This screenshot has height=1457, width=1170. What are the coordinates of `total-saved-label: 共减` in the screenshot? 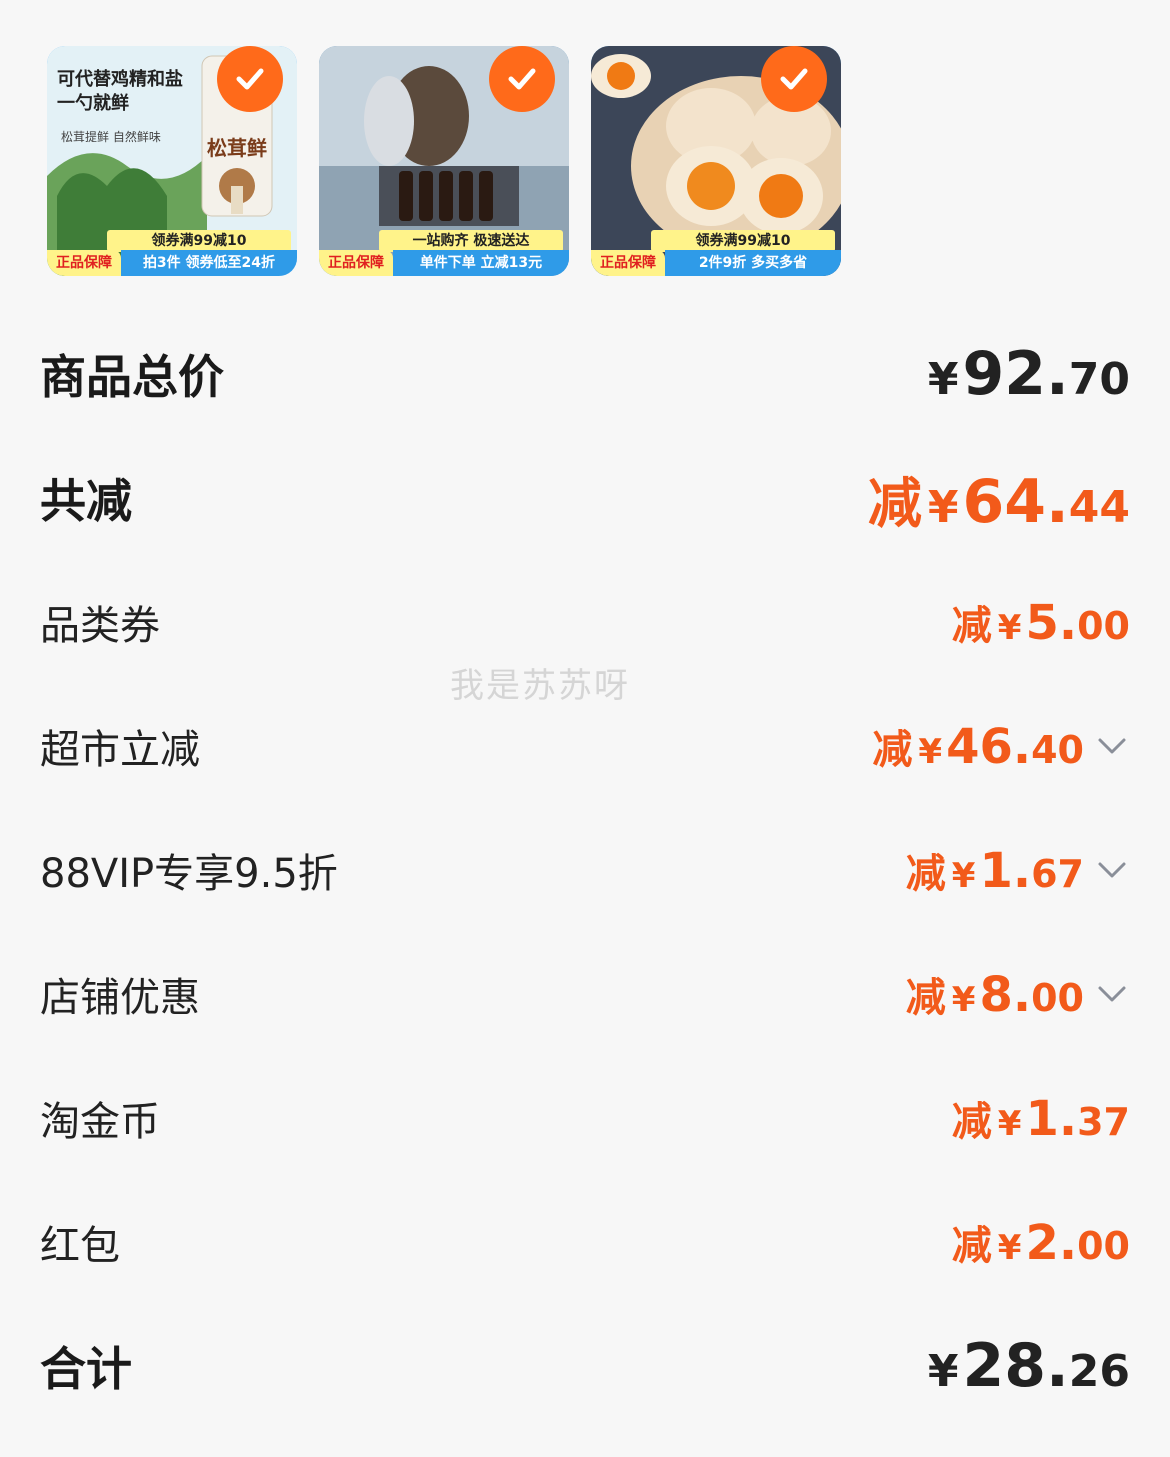 It's located at (86, 501).